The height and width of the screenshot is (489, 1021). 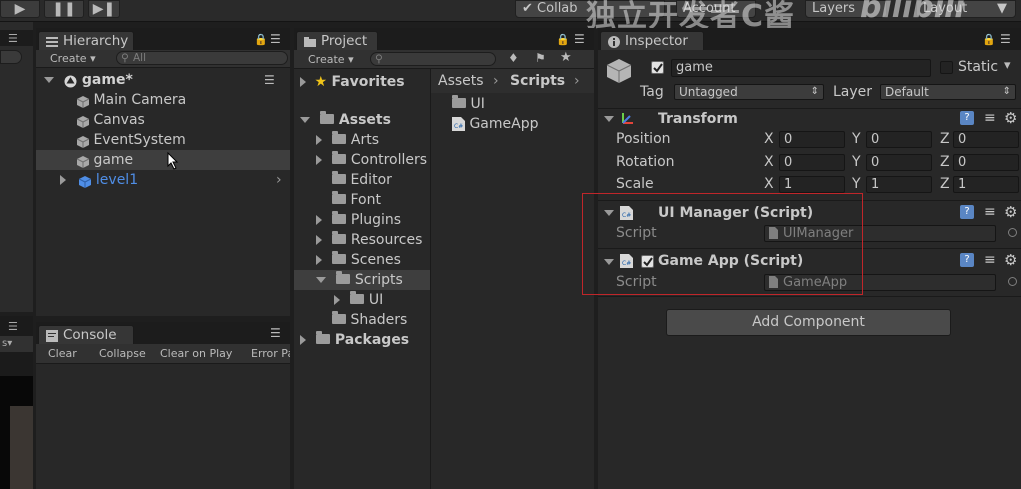 I want to click on folder-item: Scenes, so click(x=373, y=260).